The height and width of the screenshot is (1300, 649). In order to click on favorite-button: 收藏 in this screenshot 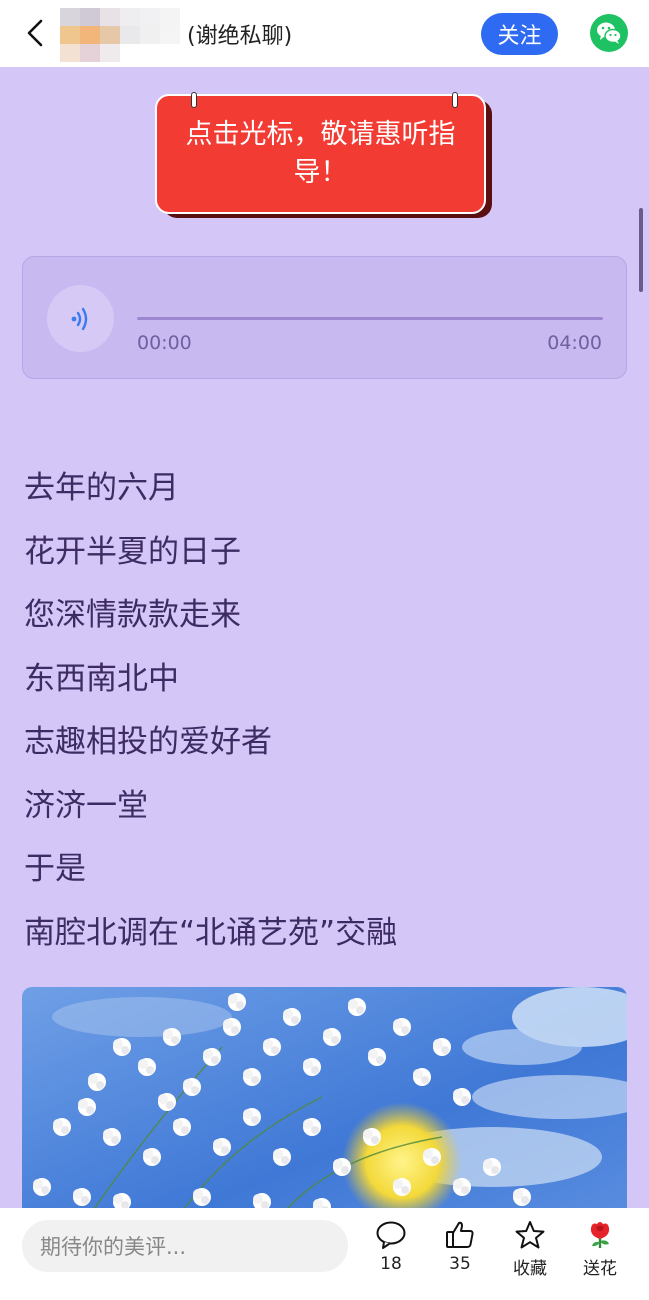, I will do `click(530, 1249)`.